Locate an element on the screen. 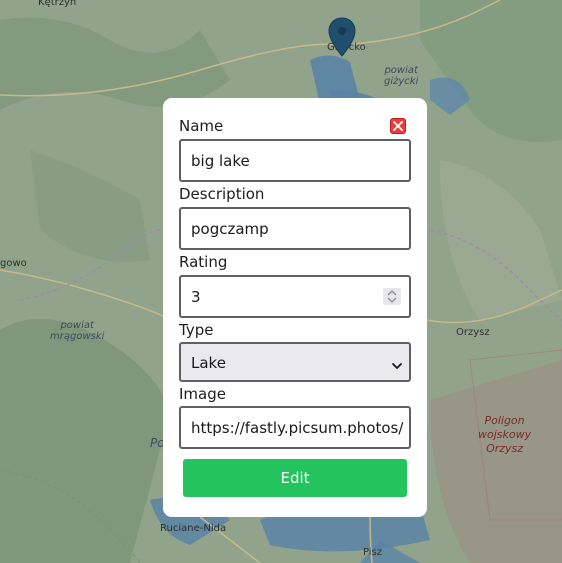 Image resolution: width=562 pixels, height=563 pixels. chevron-down-icon is located at coordinates (397, 366).